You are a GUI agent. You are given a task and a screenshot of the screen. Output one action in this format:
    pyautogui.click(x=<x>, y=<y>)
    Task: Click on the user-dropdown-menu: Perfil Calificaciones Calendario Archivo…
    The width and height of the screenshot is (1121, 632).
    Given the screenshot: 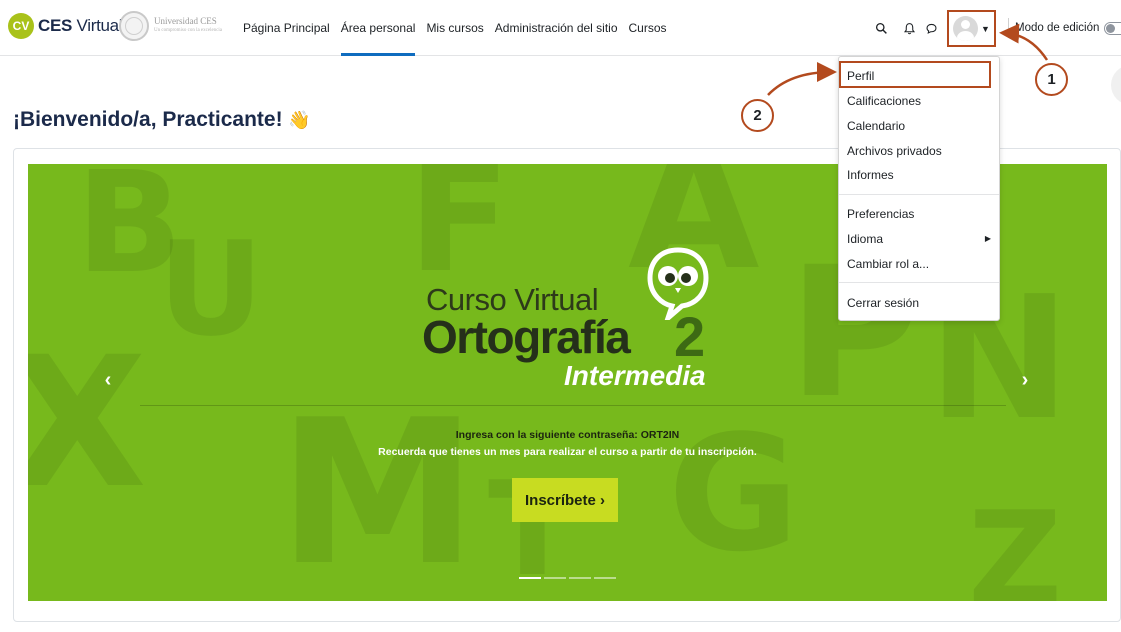 What is the action you would take?
    pyautogui.click(x=919, y=188)
    